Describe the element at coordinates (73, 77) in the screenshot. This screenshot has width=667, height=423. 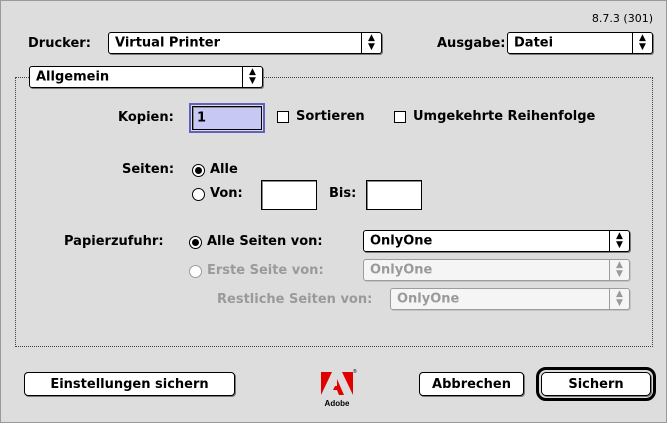
I see `panel-value: Allgemein` at that location.